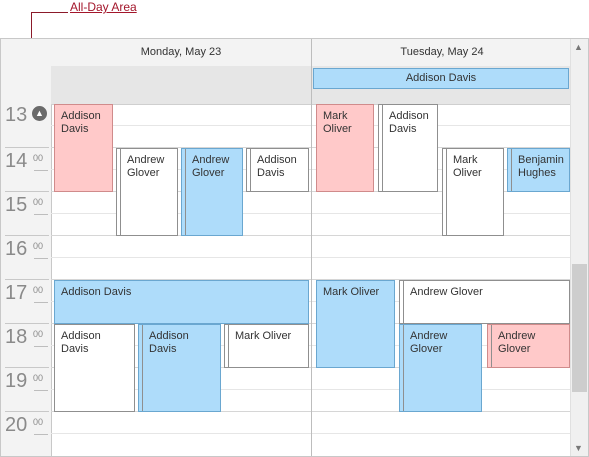 This screenshot has width=589, height=457. What do you see at coordinates (39, 113) in the screenshot?
I see `chevron-up-icon: ▲` at bounding box center [39, 113].